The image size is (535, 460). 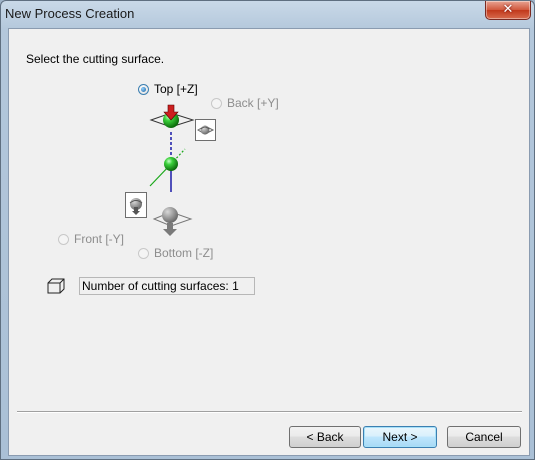 I want to click on close-icon: ✕, so click(x=508, y=9).